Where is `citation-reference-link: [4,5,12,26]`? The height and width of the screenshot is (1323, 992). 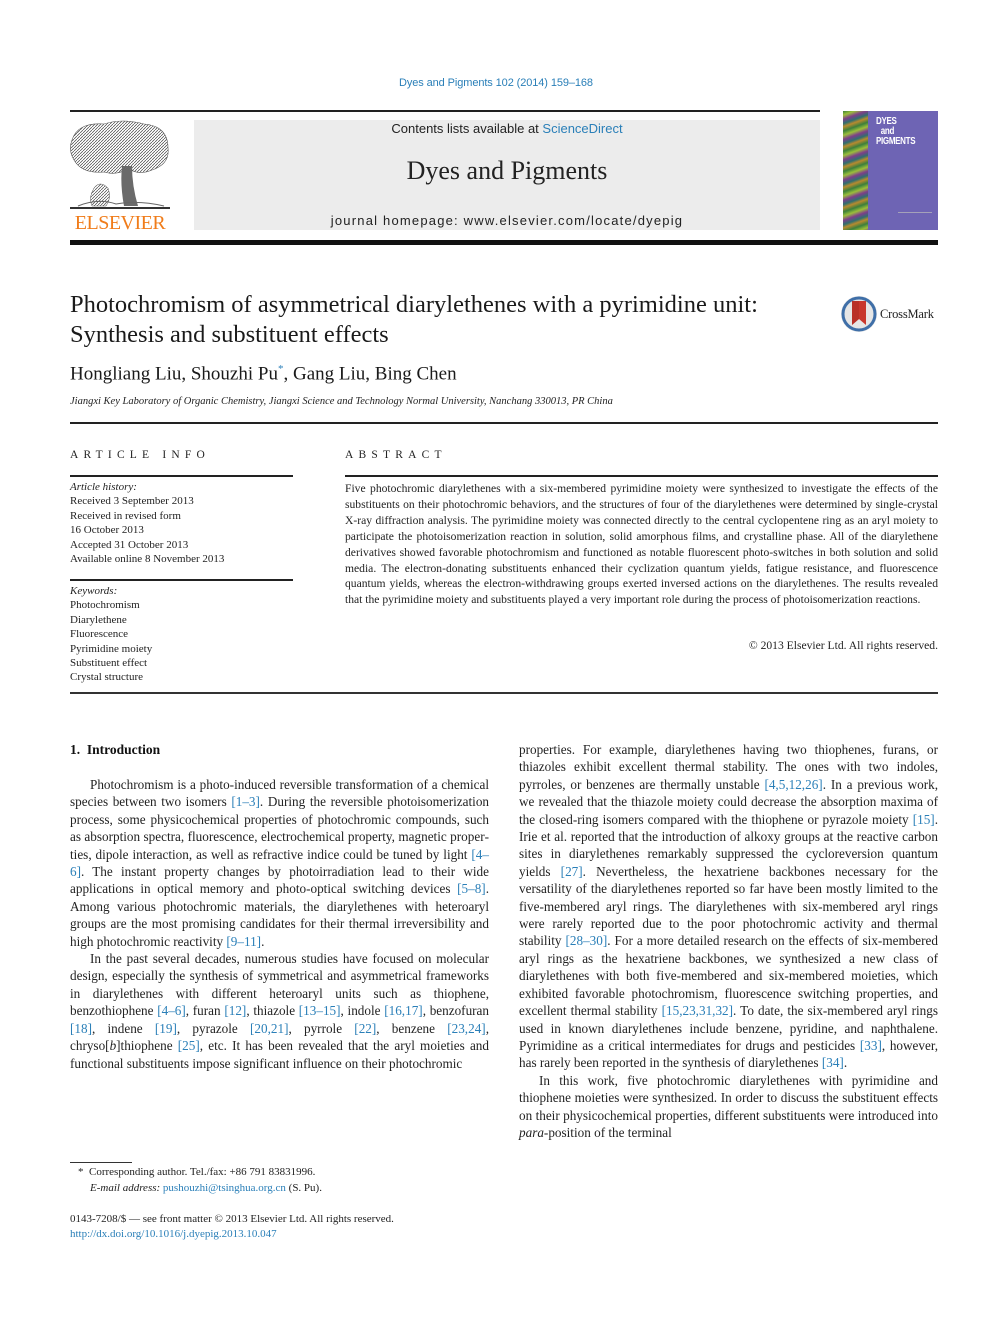 citation-reference-link: [4,5,12,26] is located at coordinates (793, 784).